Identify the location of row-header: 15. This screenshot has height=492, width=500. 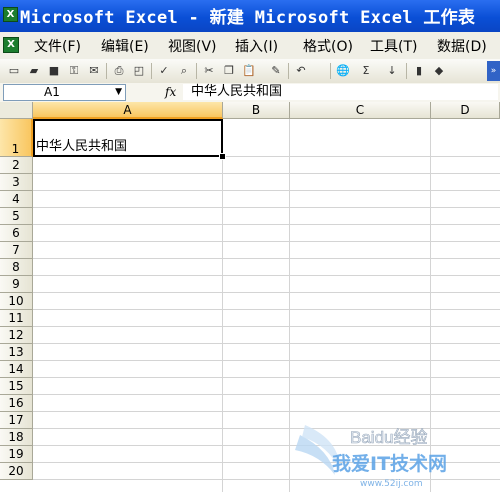
(16, 386).